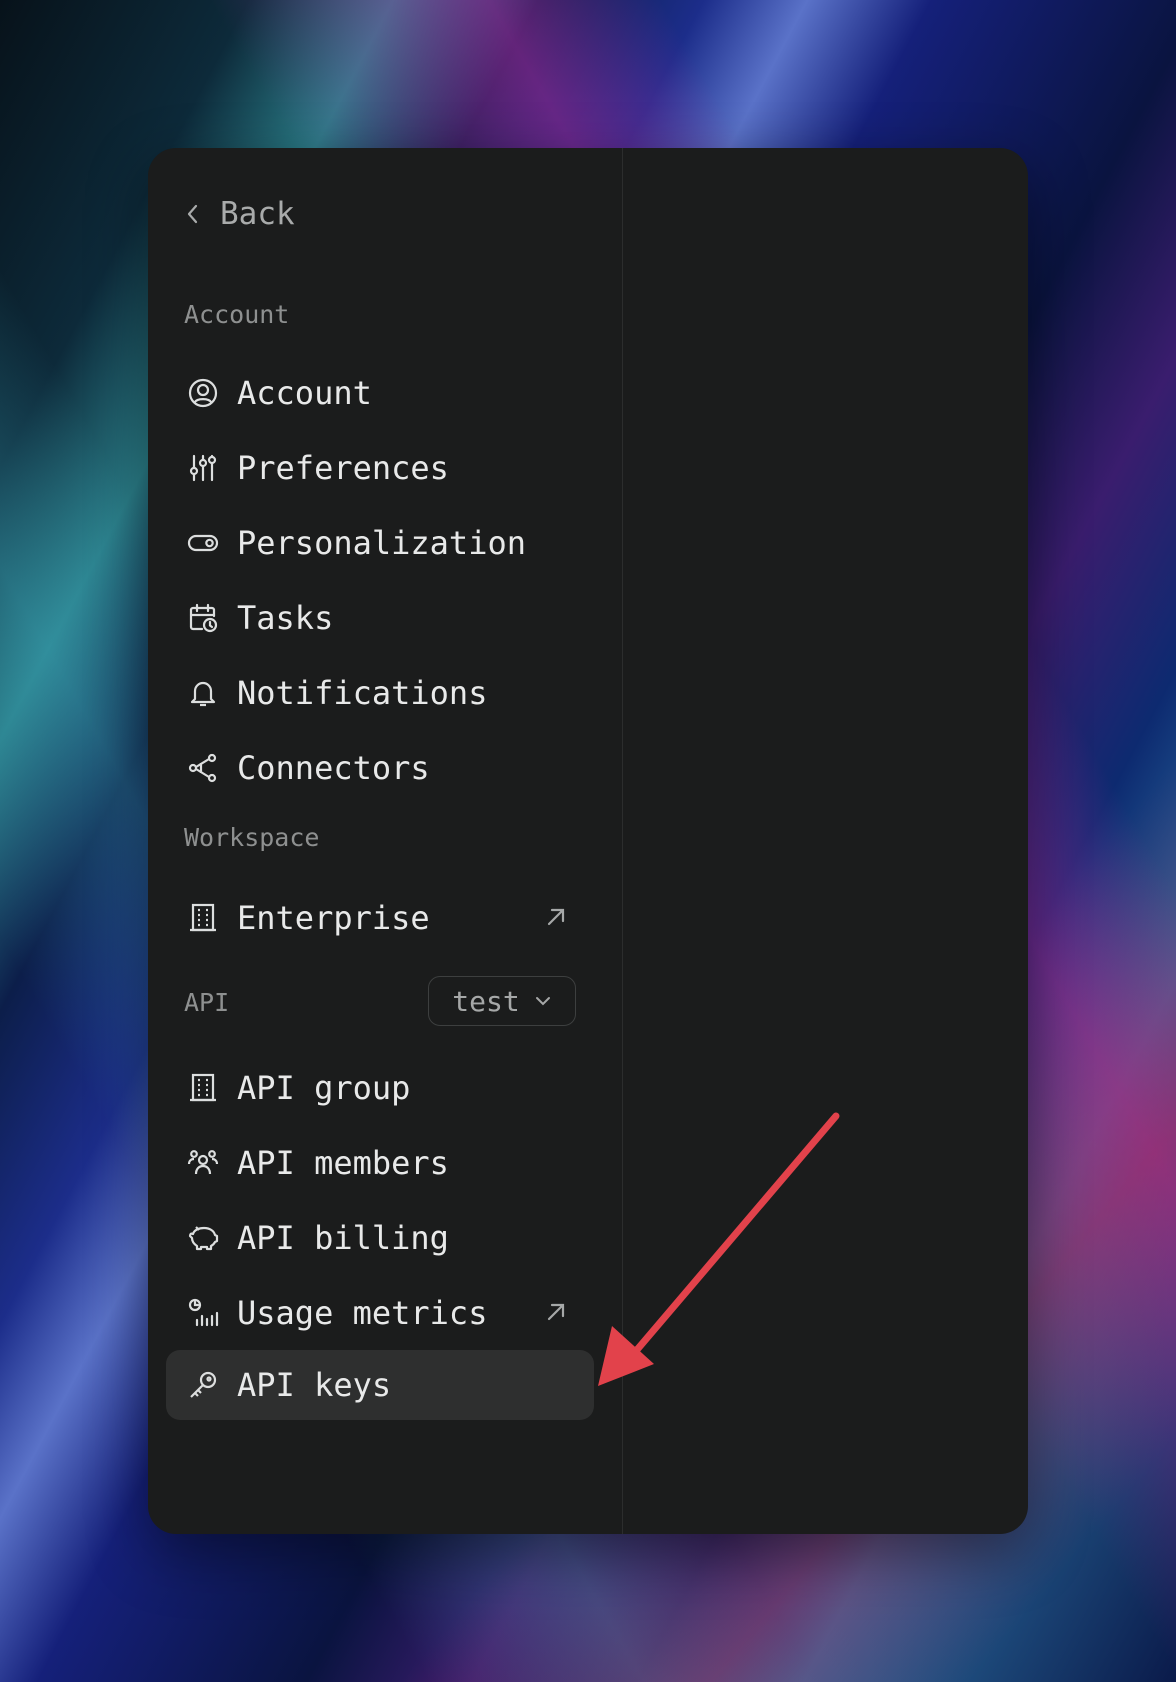 The image size is (1176, 1682). What do you see at coordinates (486, 1001) in the screenshot?
I see `api-project-value: test` at bounding box center [486, 1001].